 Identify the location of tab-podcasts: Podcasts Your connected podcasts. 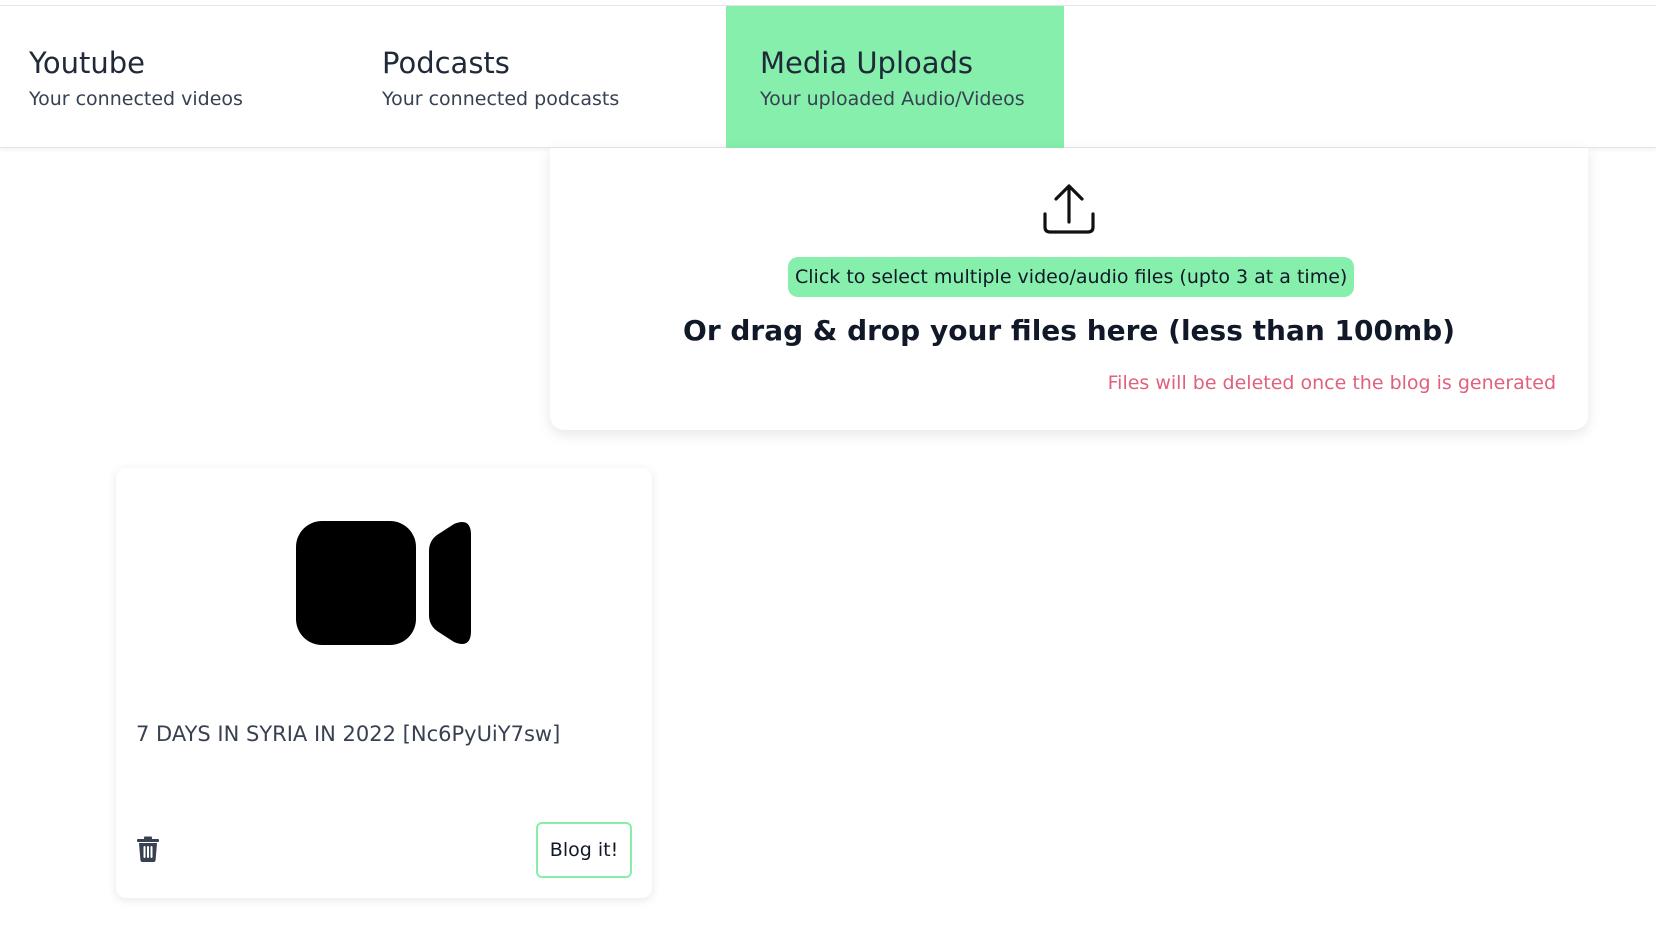
(539, 77).